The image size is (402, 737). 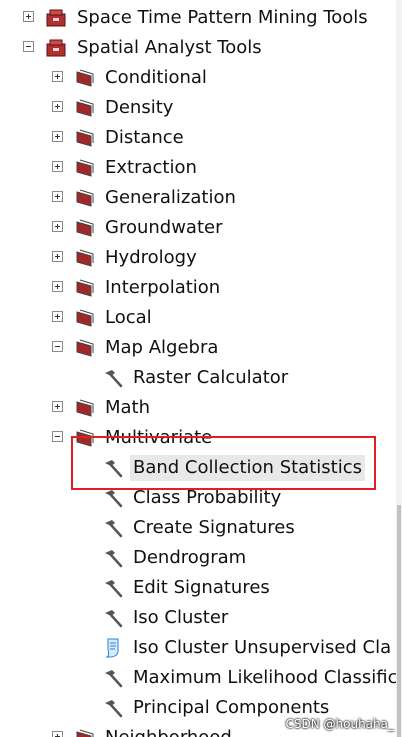 I want to click on tree-item-dendrogram: Dendrogram, so click(x=198, y=558).